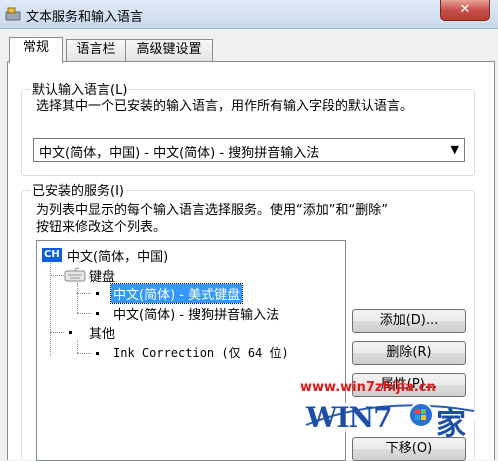  I want to click on move-down-button-label: 下移(O), so click(409, 448).